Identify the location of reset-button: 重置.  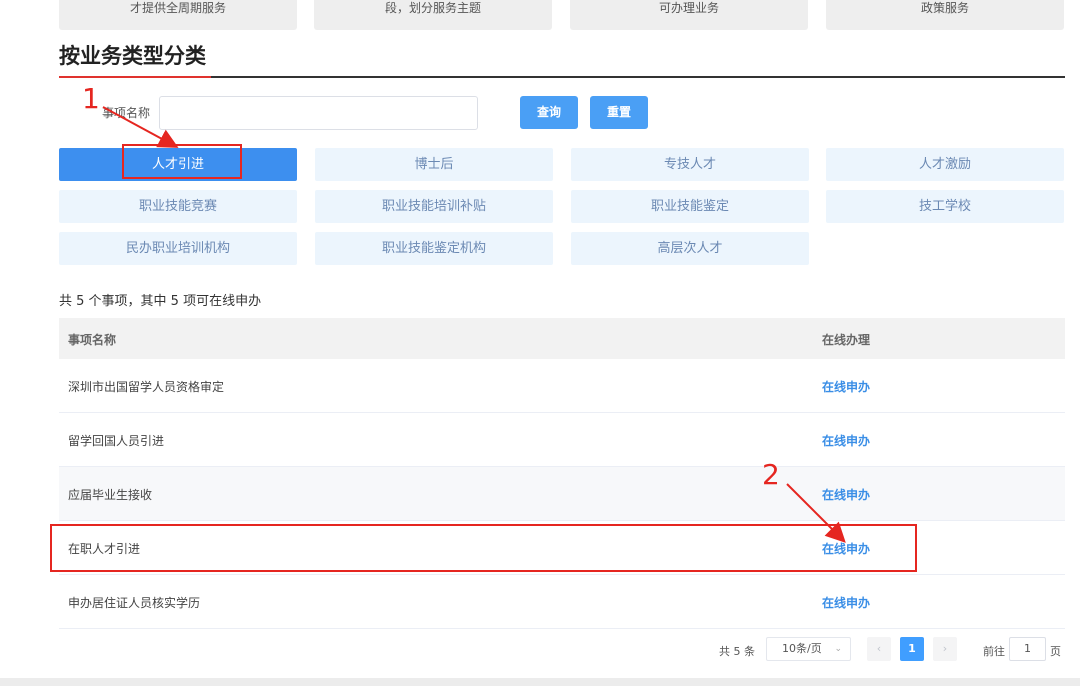
(619, 112).